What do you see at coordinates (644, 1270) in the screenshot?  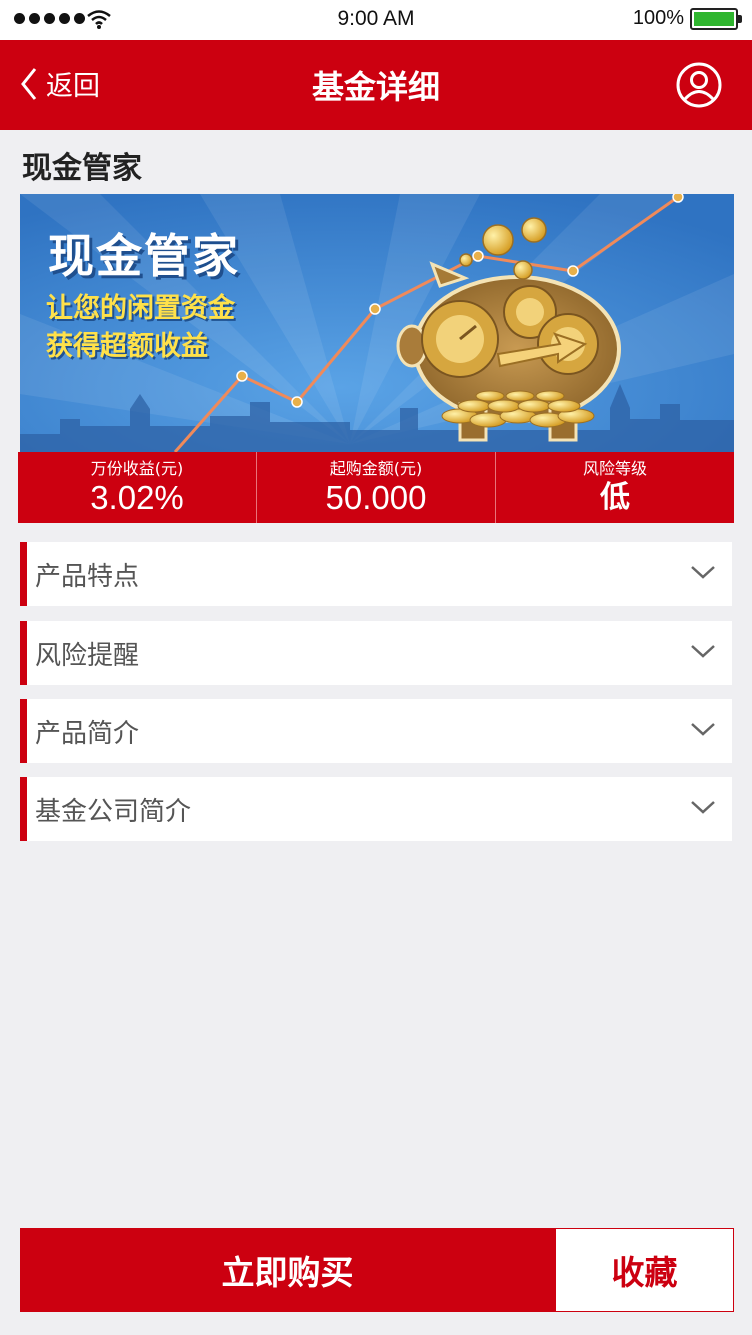 I see `favorite-button: 收藏` at bounding box center [644, 1270].